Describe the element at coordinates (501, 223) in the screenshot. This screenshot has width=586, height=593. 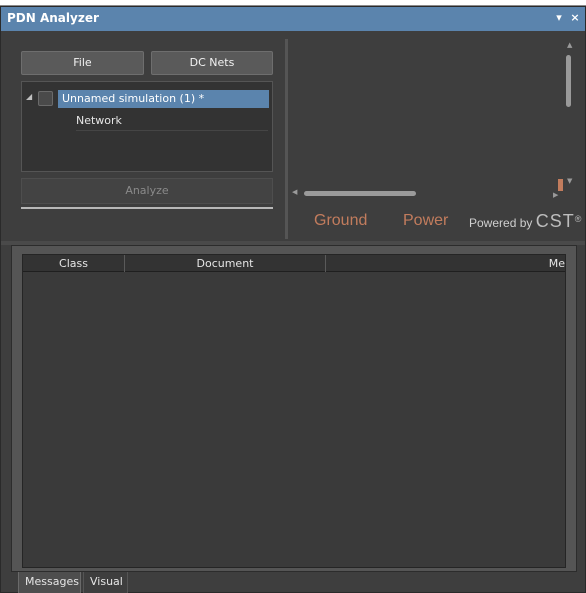
I see `powered-by-text: Powered by` at that location.